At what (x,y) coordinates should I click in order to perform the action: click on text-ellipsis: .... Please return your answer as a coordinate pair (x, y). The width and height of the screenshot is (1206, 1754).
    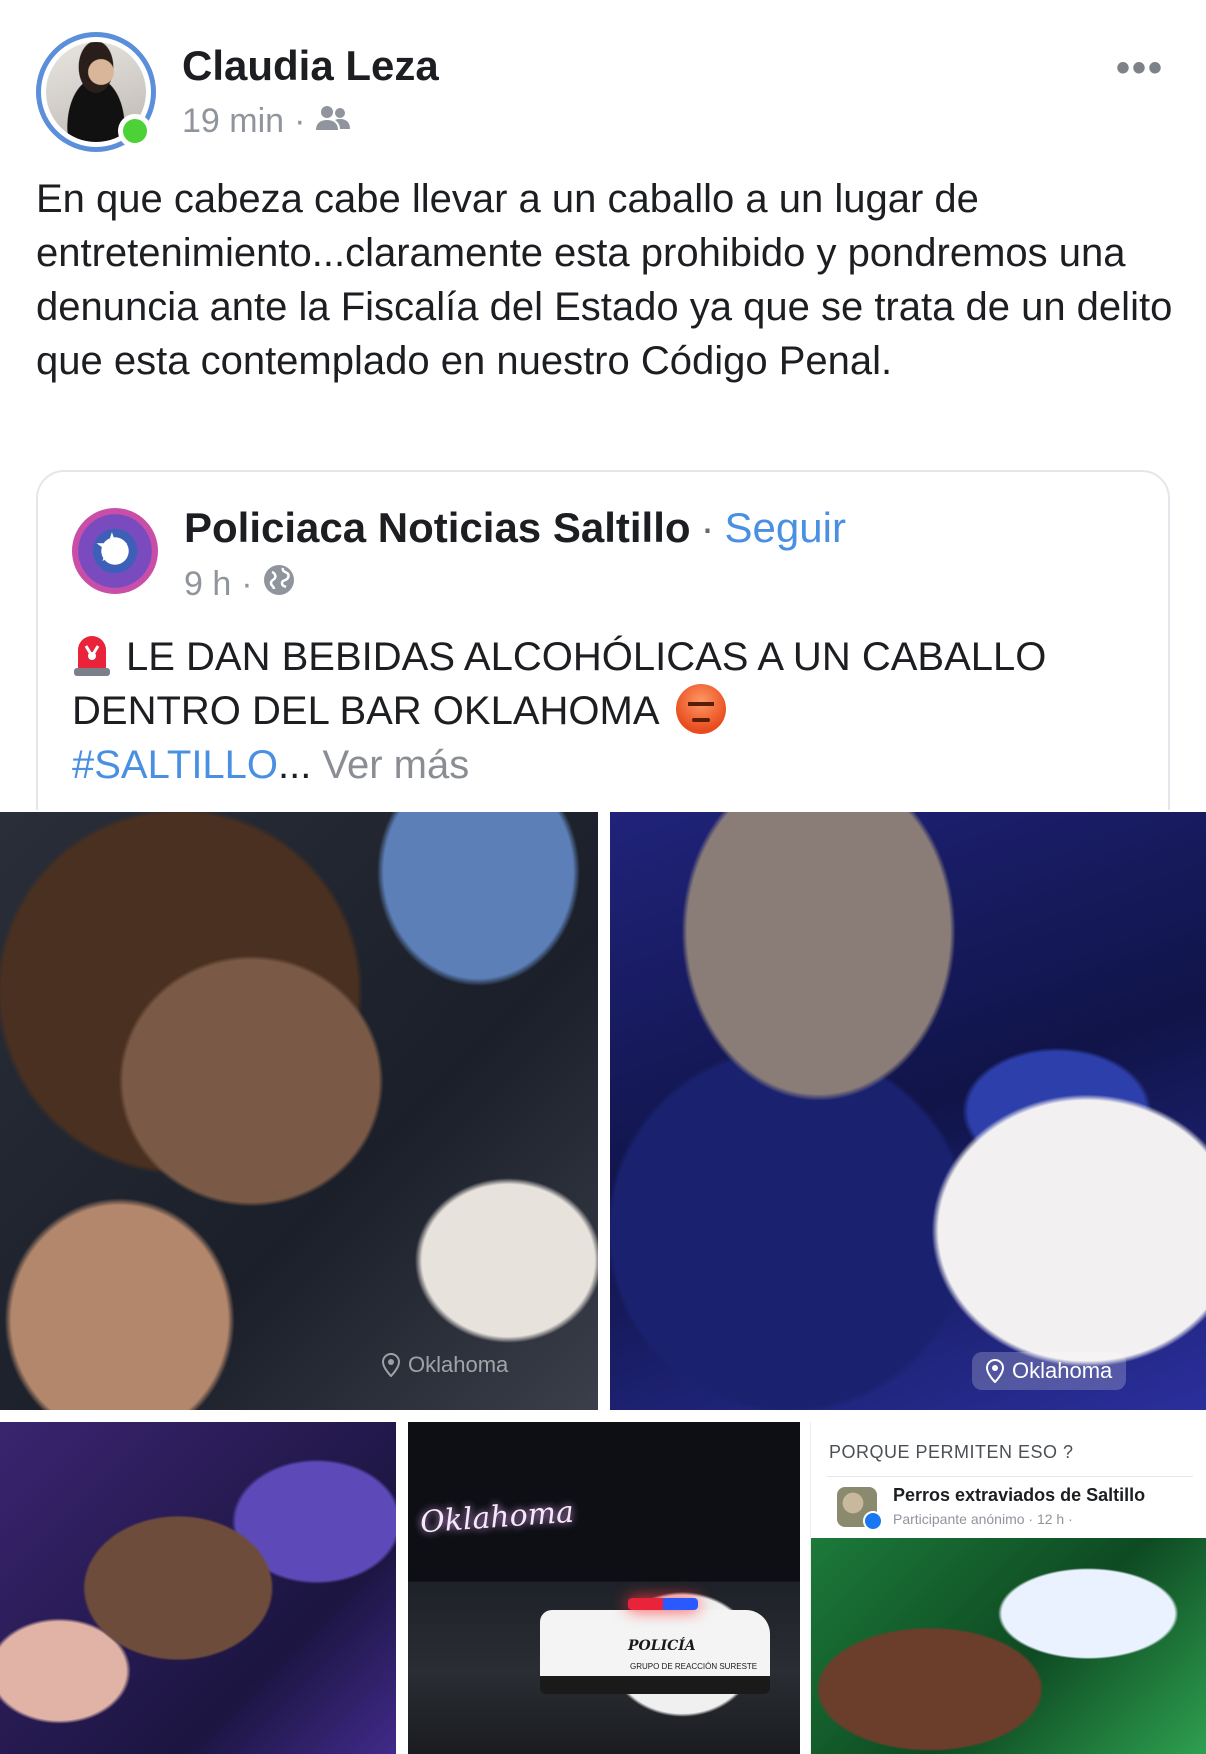
    Looking at the image, I should click on (295, 765).